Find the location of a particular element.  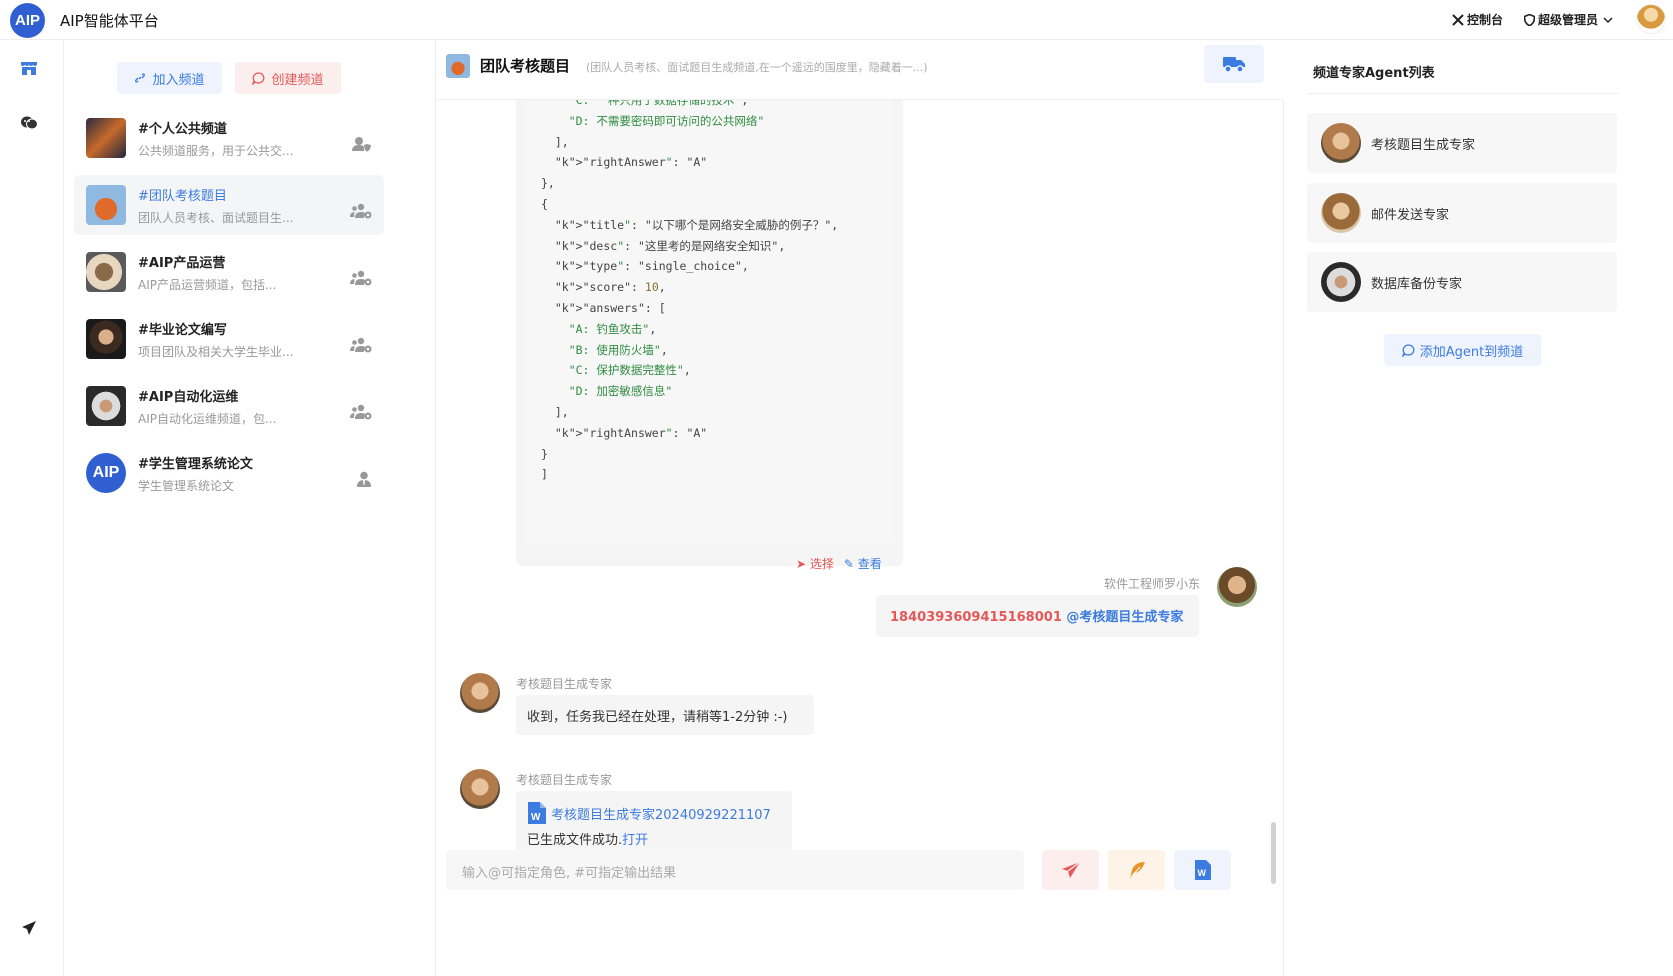

admin-label: 超级管理员 is located at coordinates (1568, 20).